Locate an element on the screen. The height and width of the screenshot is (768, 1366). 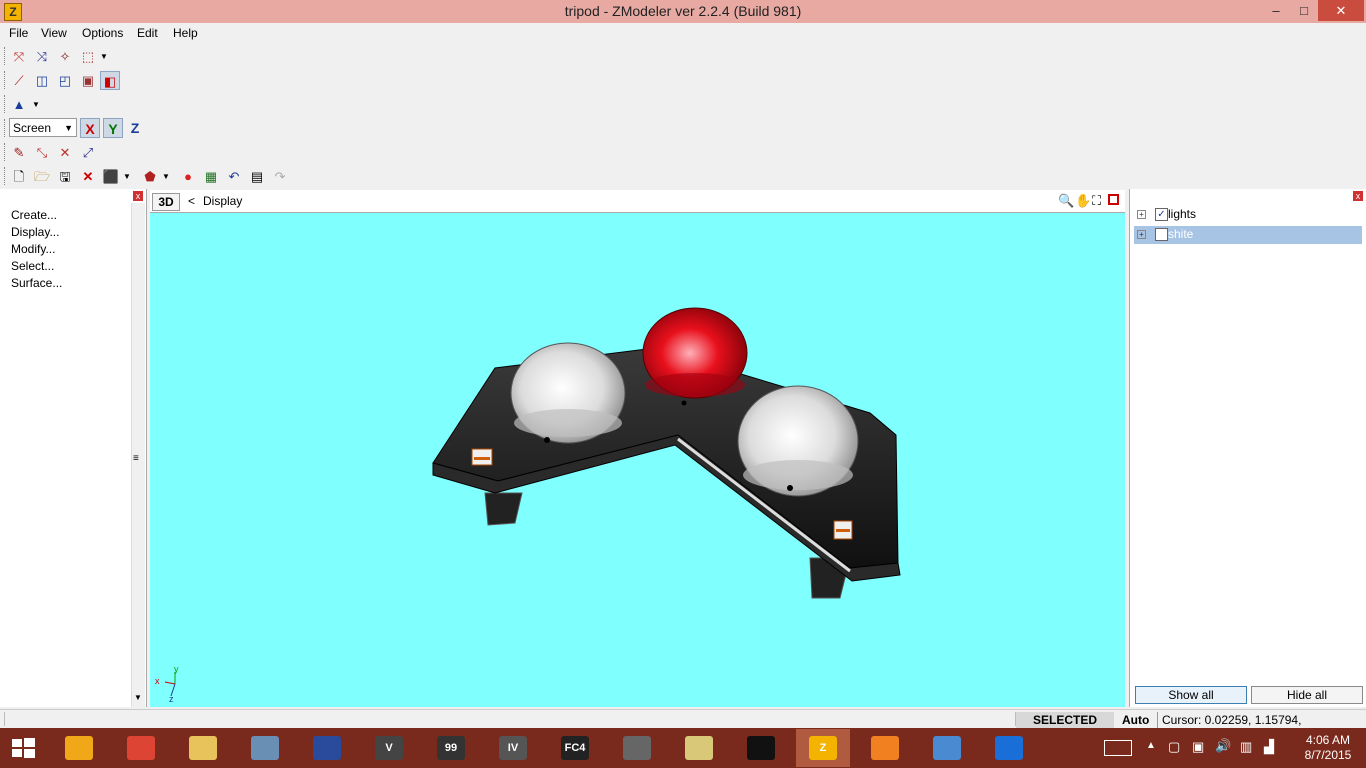
maximize-button: □ is located at coordinates (1304, 10).